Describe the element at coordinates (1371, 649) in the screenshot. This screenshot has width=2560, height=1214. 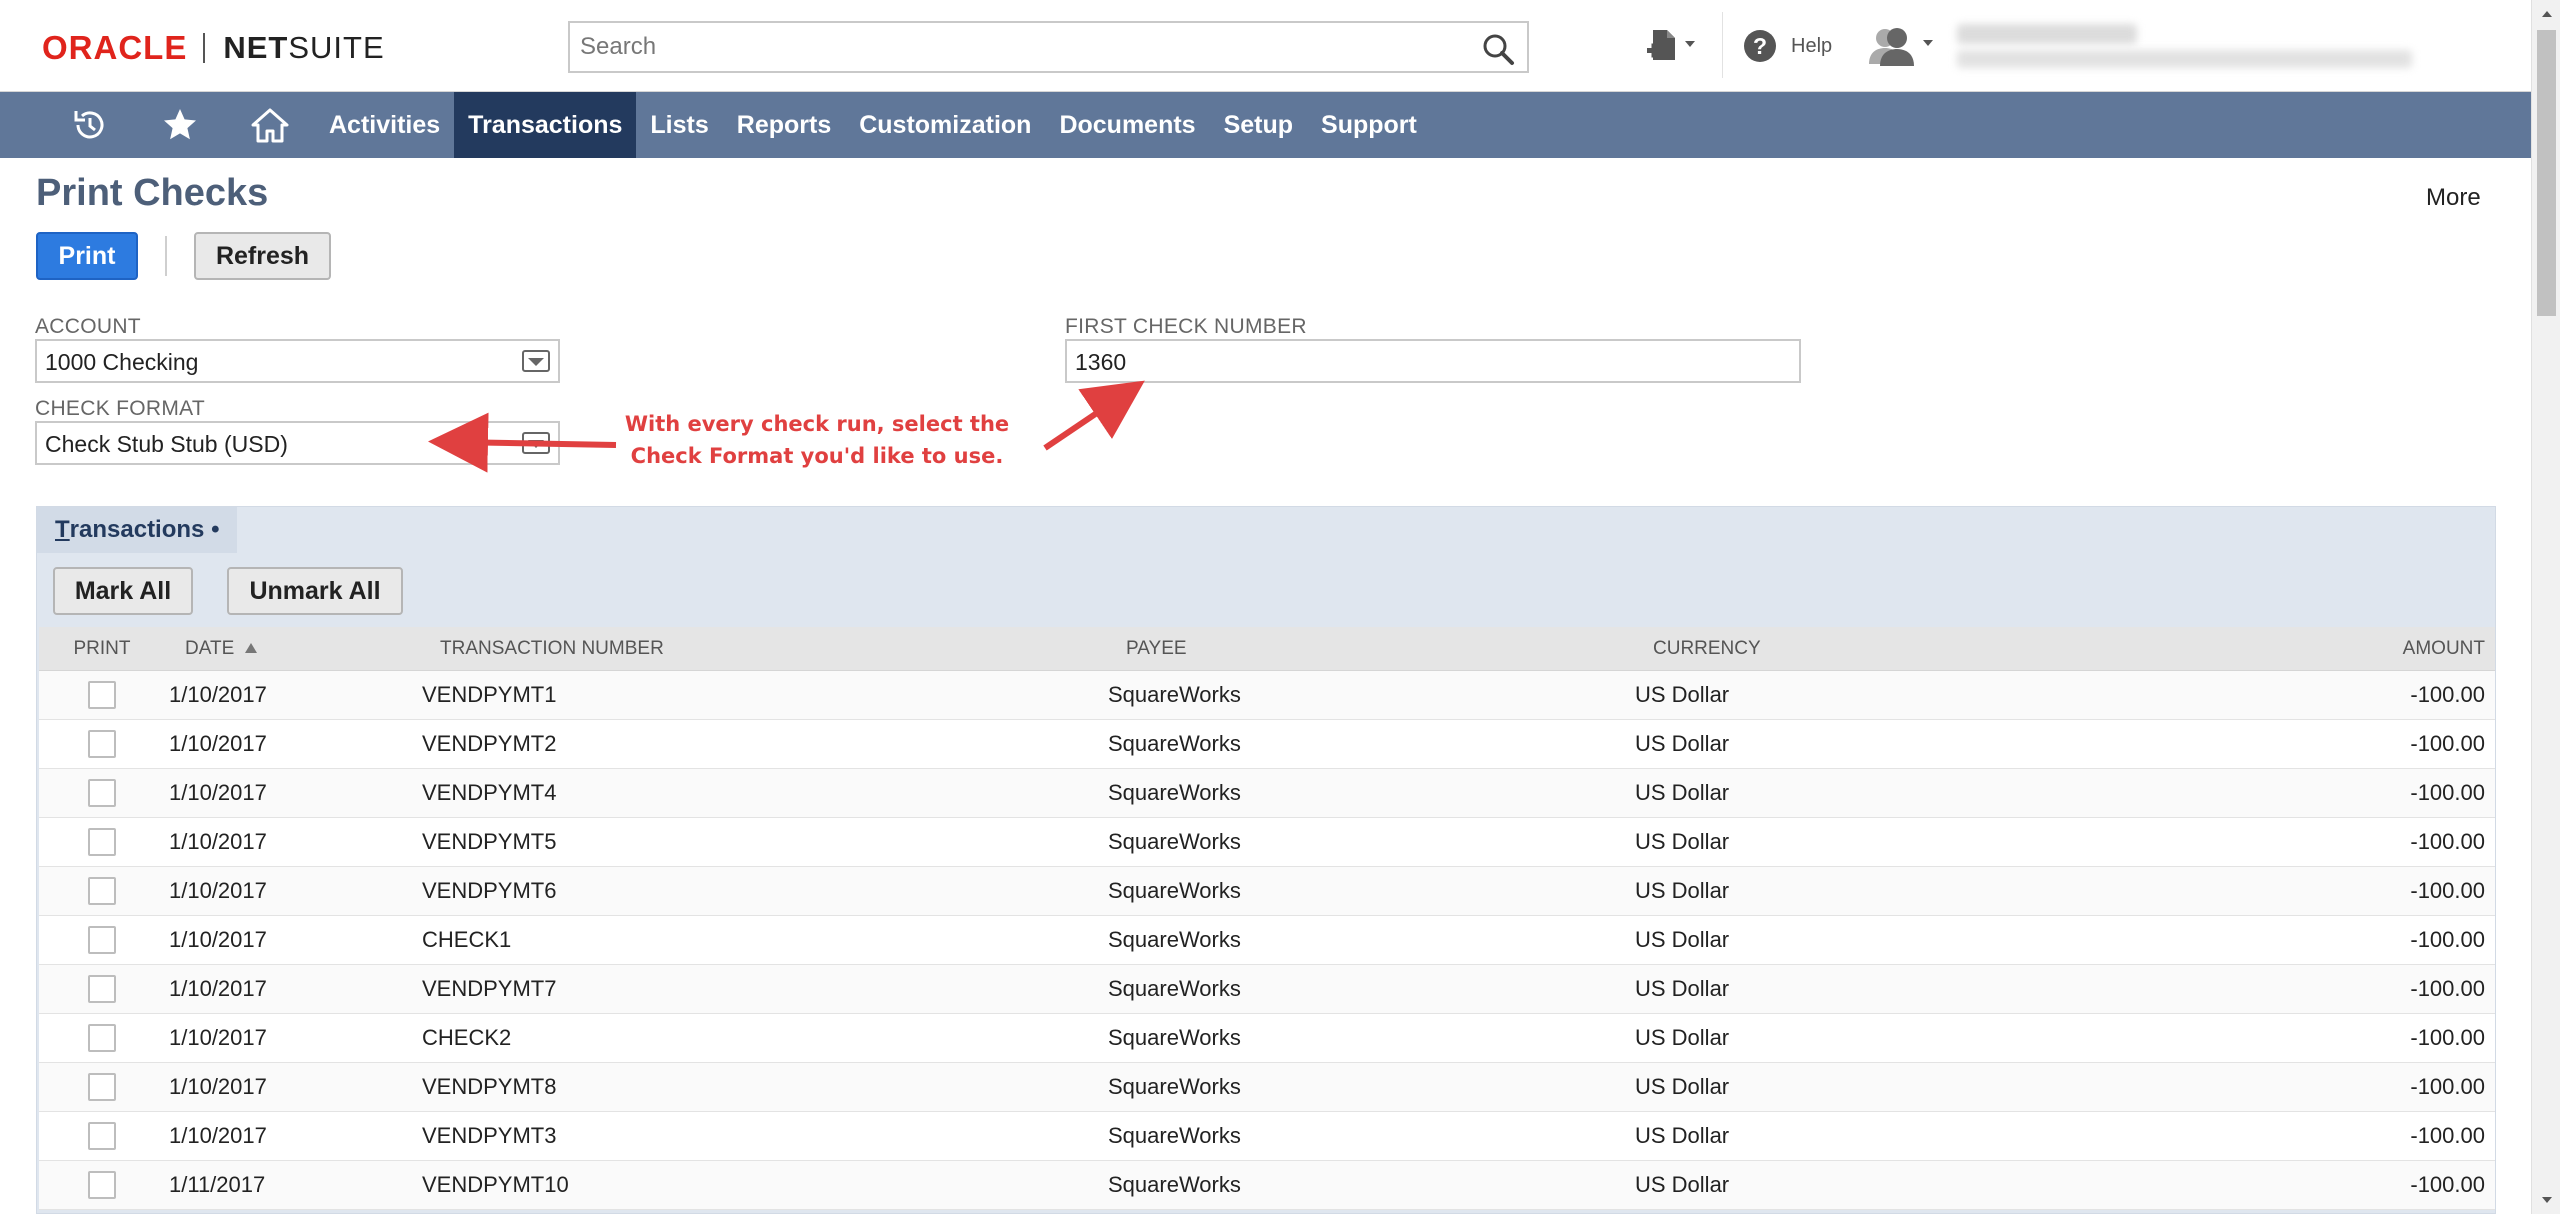
I see `column-header-payee: PAYEE` at that location.